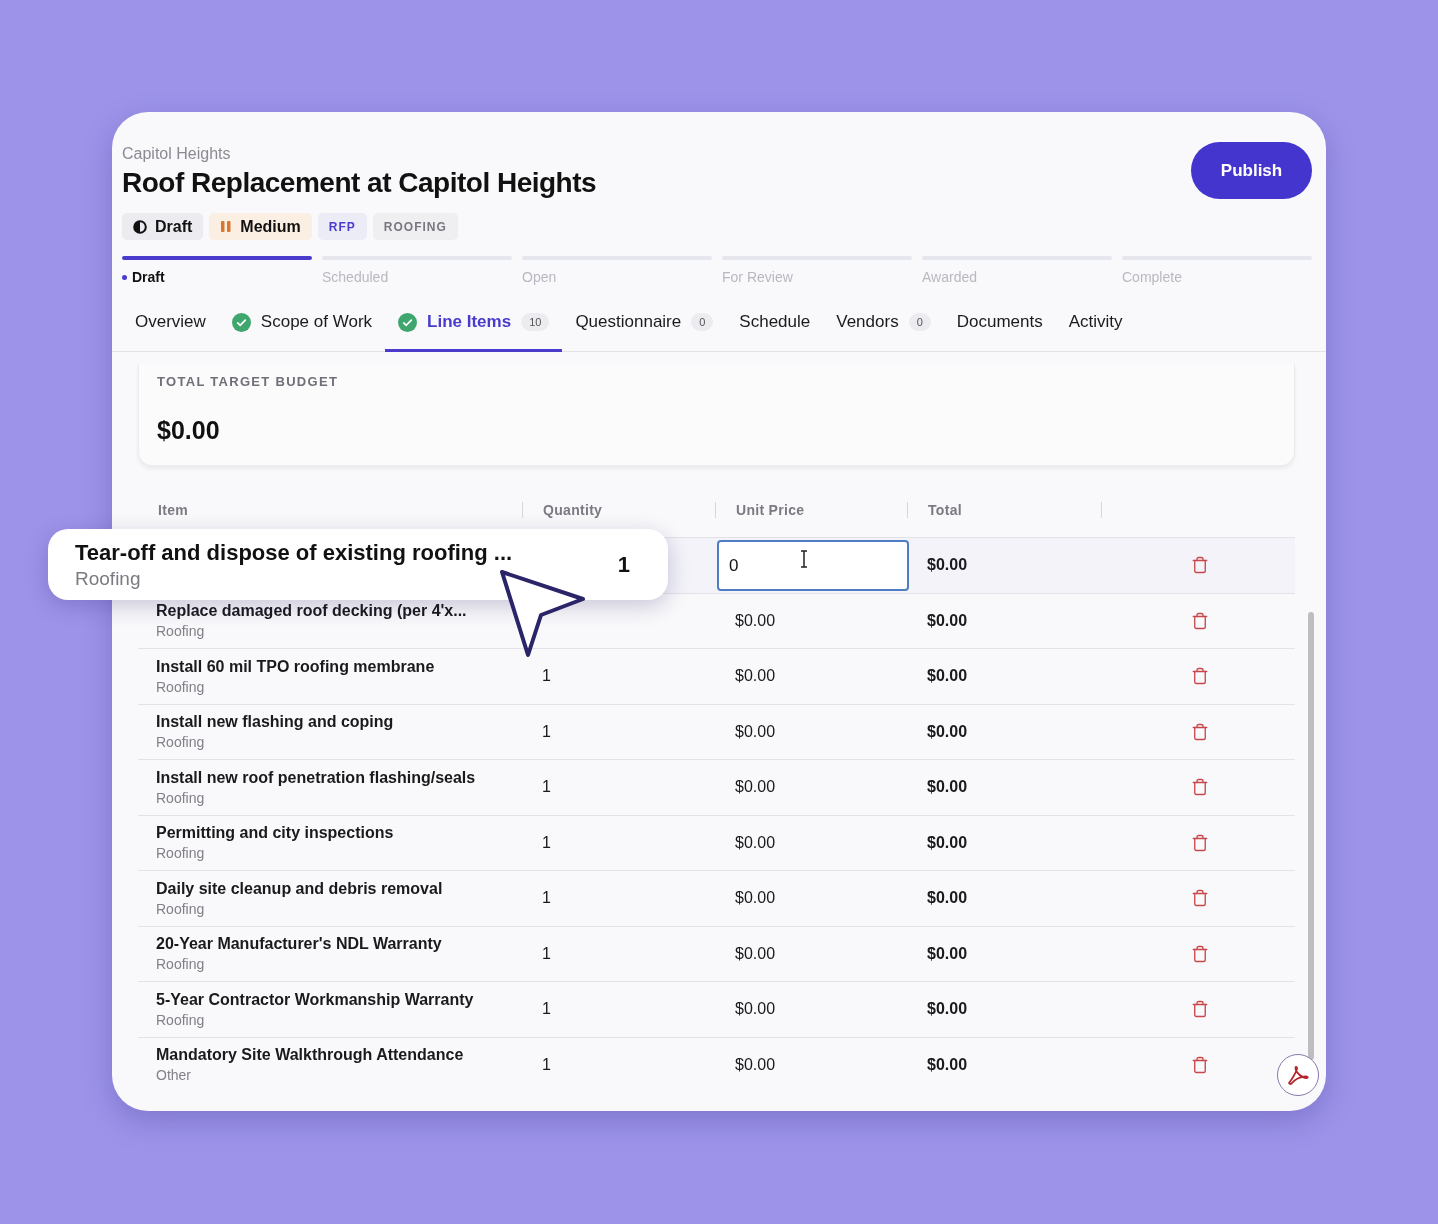 This screenshot has height=1224, width=1438. What do you see at coordinates (999, 323) in the screenshot?
I see `tab: Documents` at bounding box center [999, 323].